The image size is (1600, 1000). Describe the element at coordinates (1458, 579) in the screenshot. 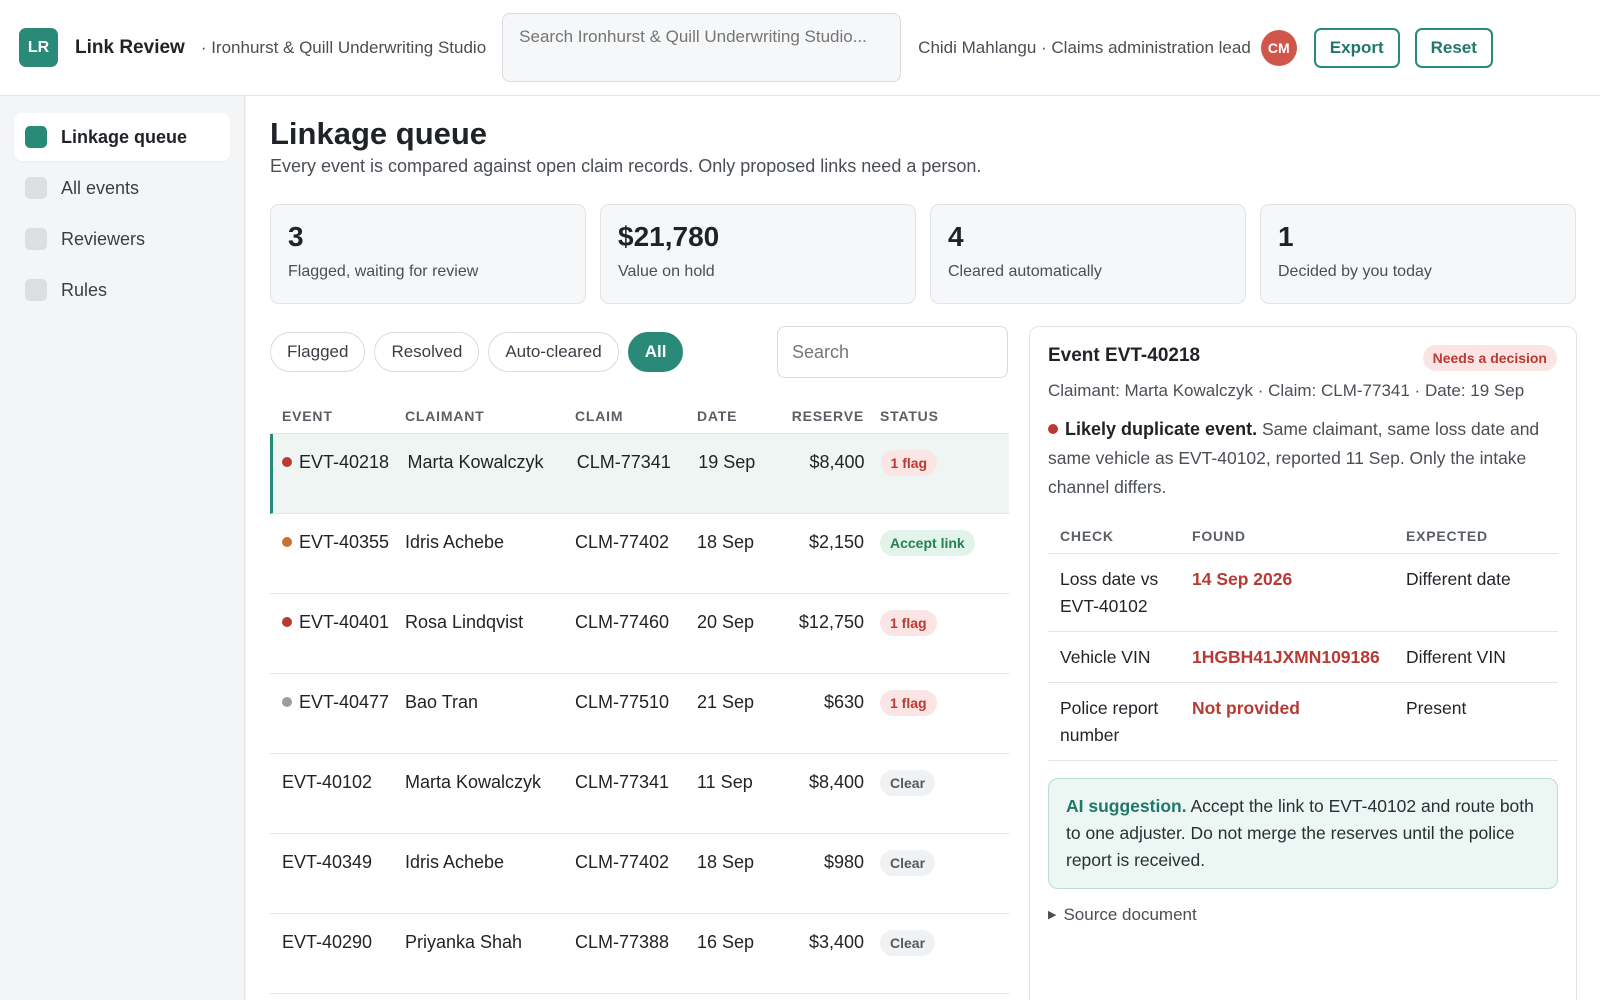

I see `check-expected: Different date` at that location.